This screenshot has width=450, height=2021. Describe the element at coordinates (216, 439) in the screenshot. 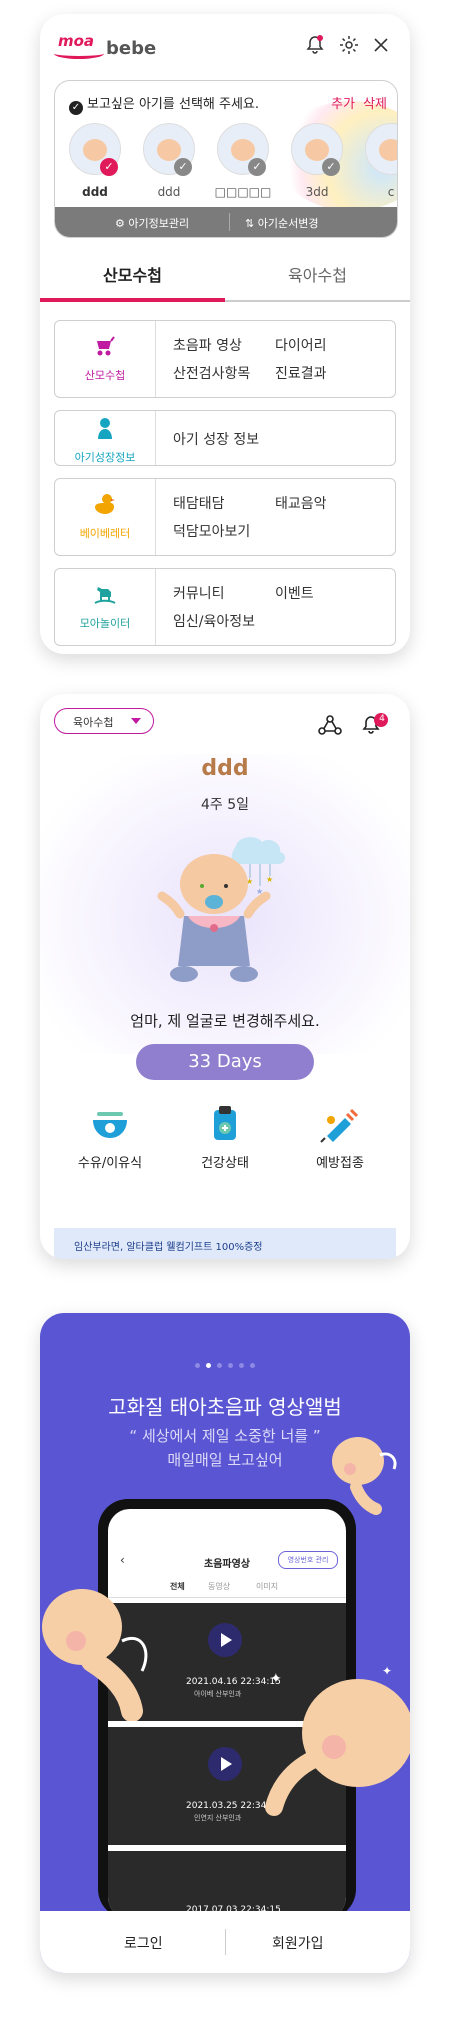

I see `link-baby-growth-info: 아기 성장 정보` at that location.